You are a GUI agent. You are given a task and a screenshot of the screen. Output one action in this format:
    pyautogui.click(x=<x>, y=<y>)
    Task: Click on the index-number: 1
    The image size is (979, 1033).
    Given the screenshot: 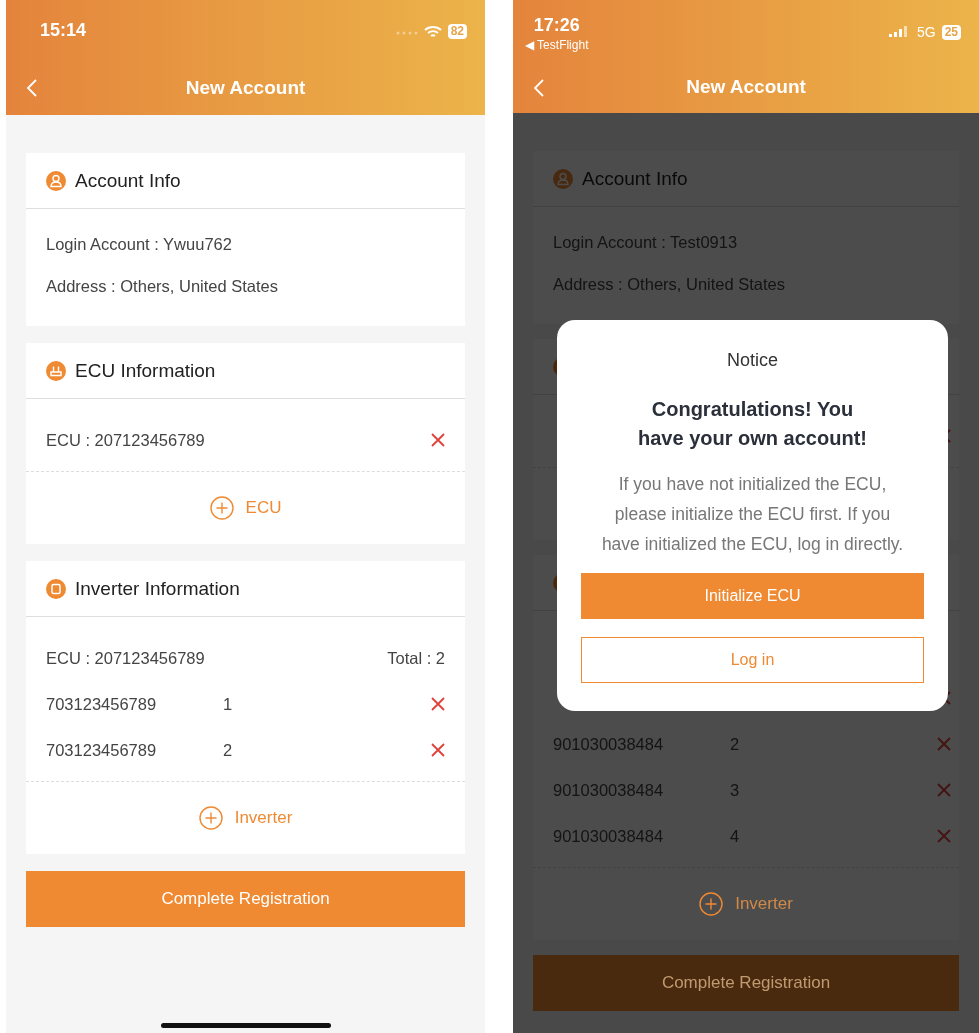 What is the action you would take?
    pyautogui.click(x=228, y=704)
    